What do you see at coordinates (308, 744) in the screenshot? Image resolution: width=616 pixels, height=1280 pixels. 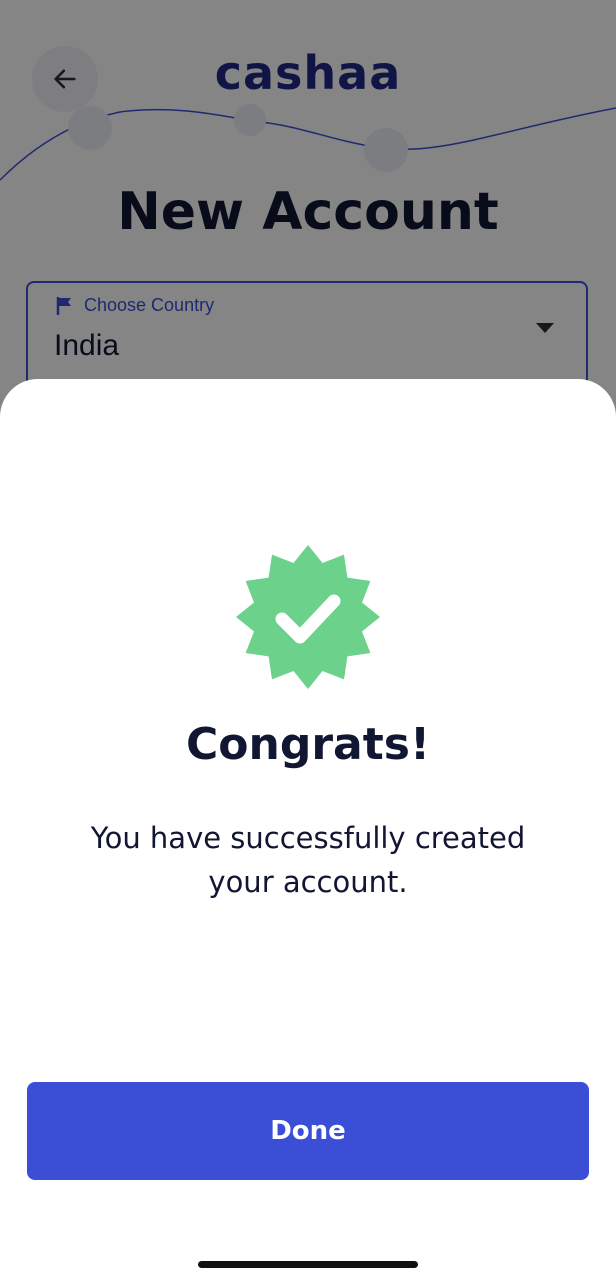 I see `congrats-title: Congrats!` at bounding box center [308, 744].